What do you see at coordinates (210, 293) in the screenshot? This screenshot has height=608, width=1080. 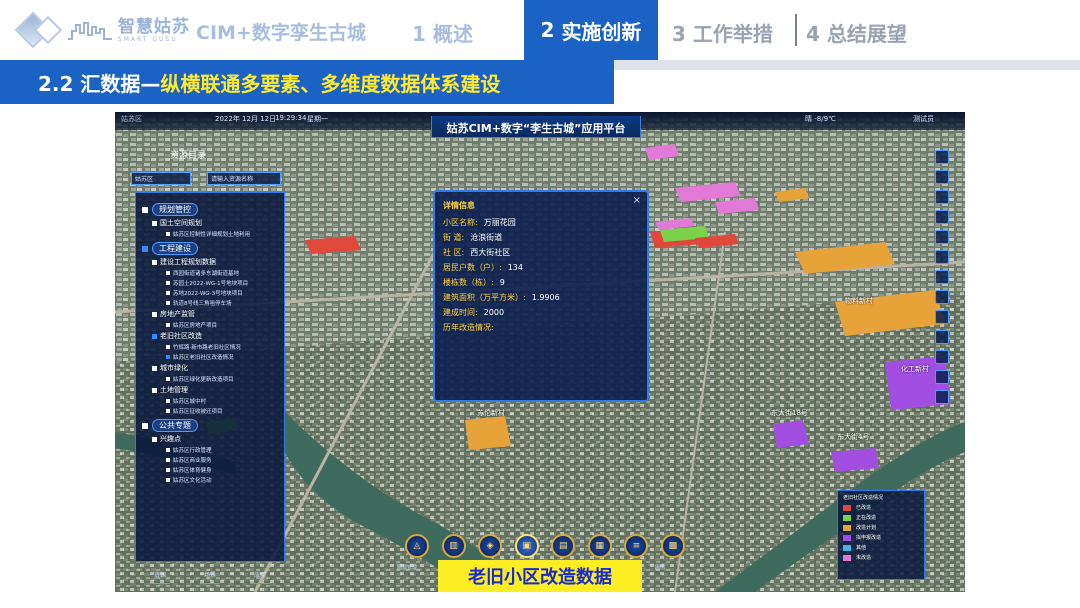 I see `tree-leaf: 苏地2022-WG-3号地块项目` at bounding box center [210, 293].